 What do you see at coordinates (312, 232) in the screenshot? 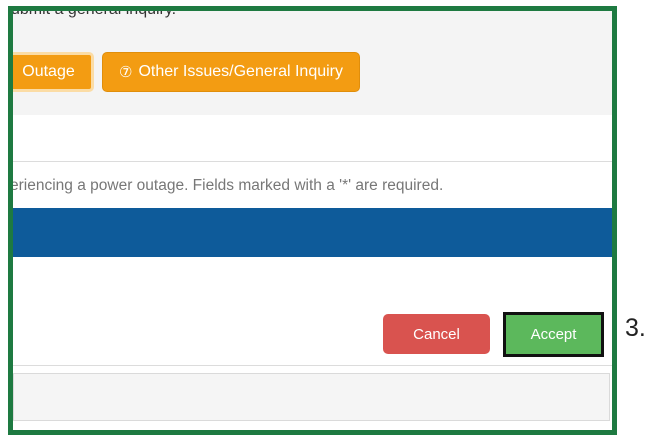
I see `form-section-header` at bounding box center [312, 232].